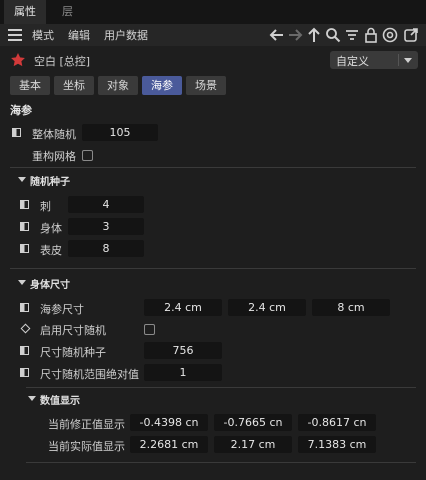 This screenshot has height=480, width=426. I want to click on subtab-scene: 场景, so click(206, 85).